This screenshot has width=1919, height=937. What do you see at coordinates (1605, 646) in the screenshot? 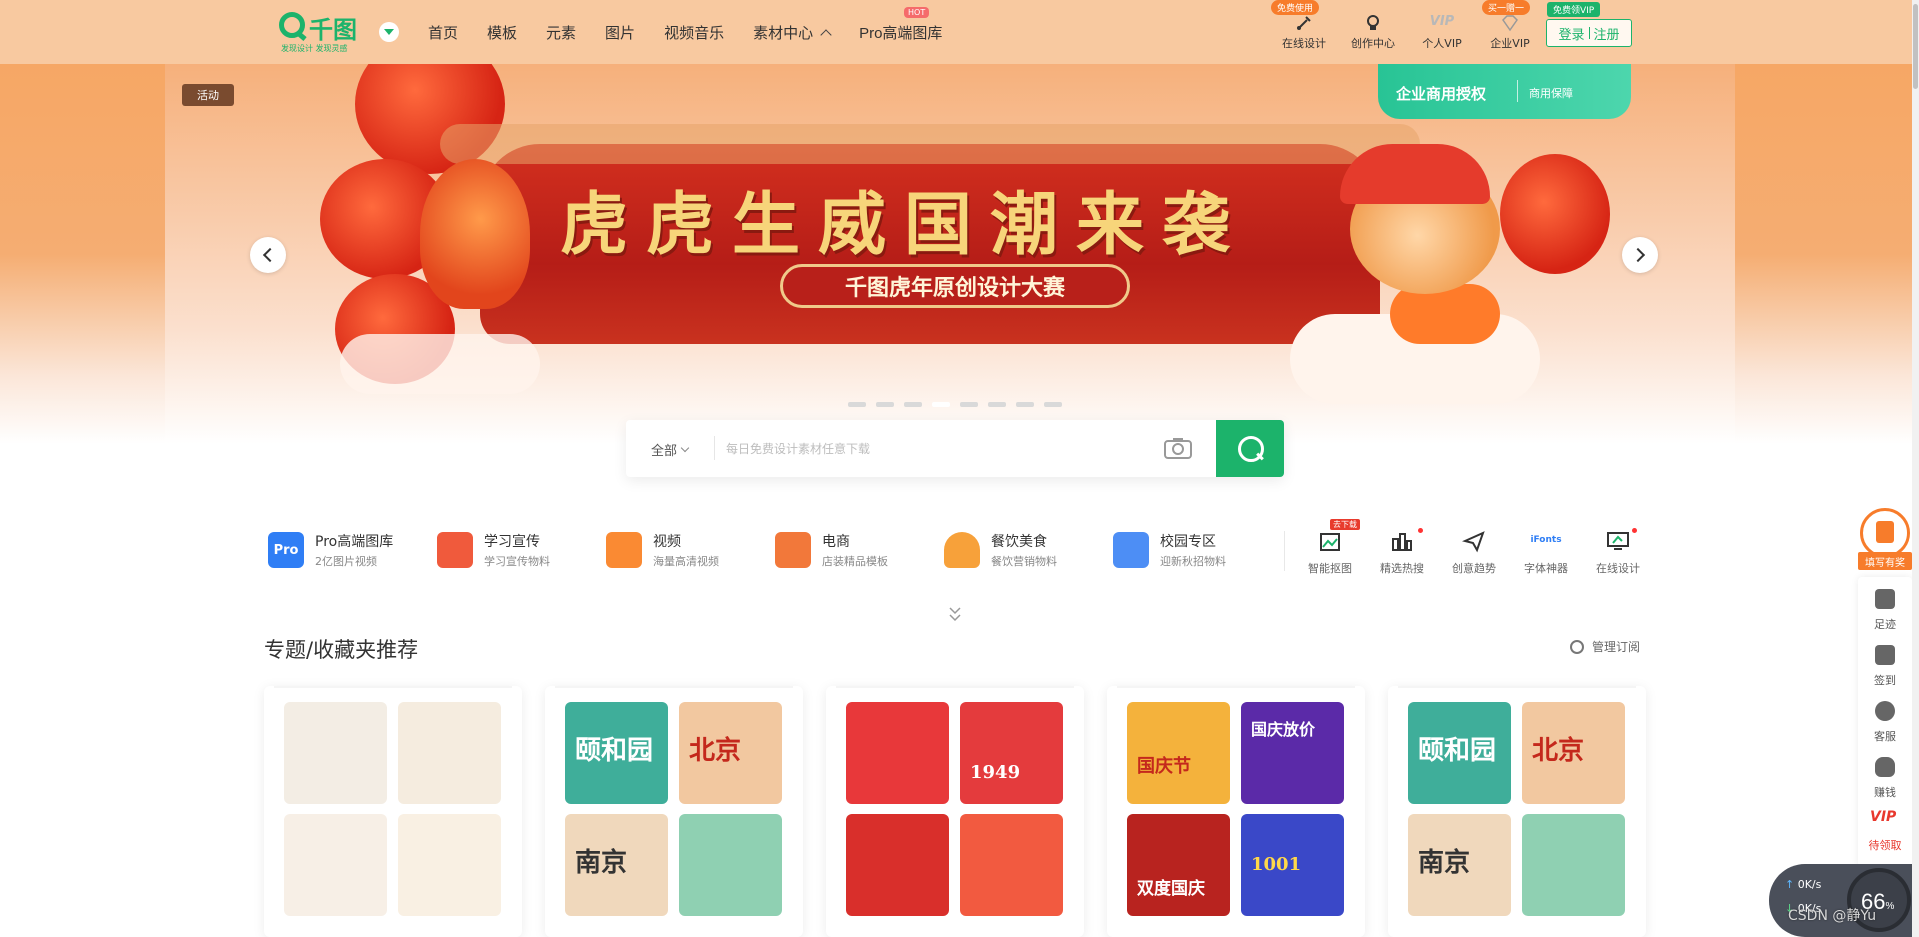
I see `manage-subscription-link: 管理订阅` at bounding box center [1605, 646].